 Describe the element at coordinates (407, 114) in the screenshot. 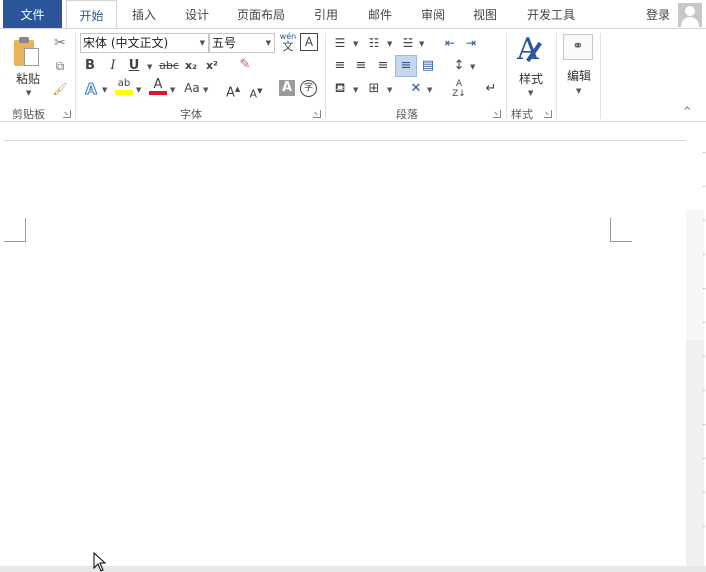

I see `group-label-paragraph: 段落` at that location.